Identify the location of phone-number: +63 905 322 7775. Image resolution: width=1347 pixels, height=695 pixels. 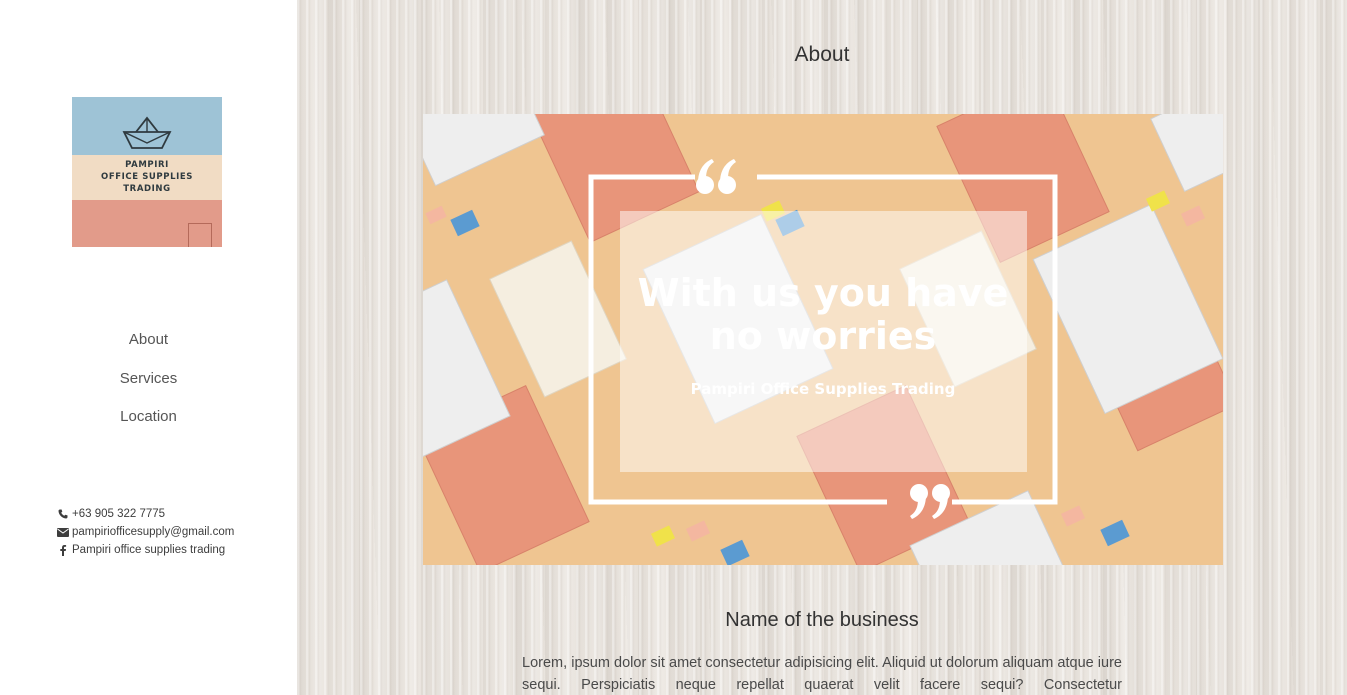
(119, 514).